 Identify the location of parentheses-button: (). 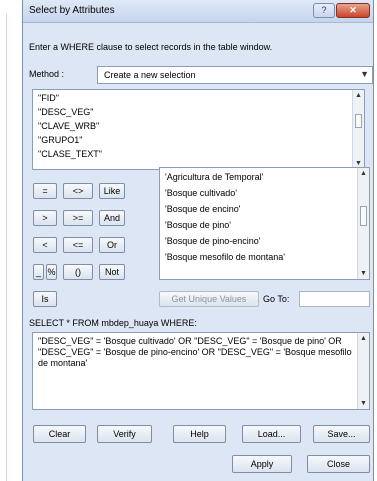
(78, 272).